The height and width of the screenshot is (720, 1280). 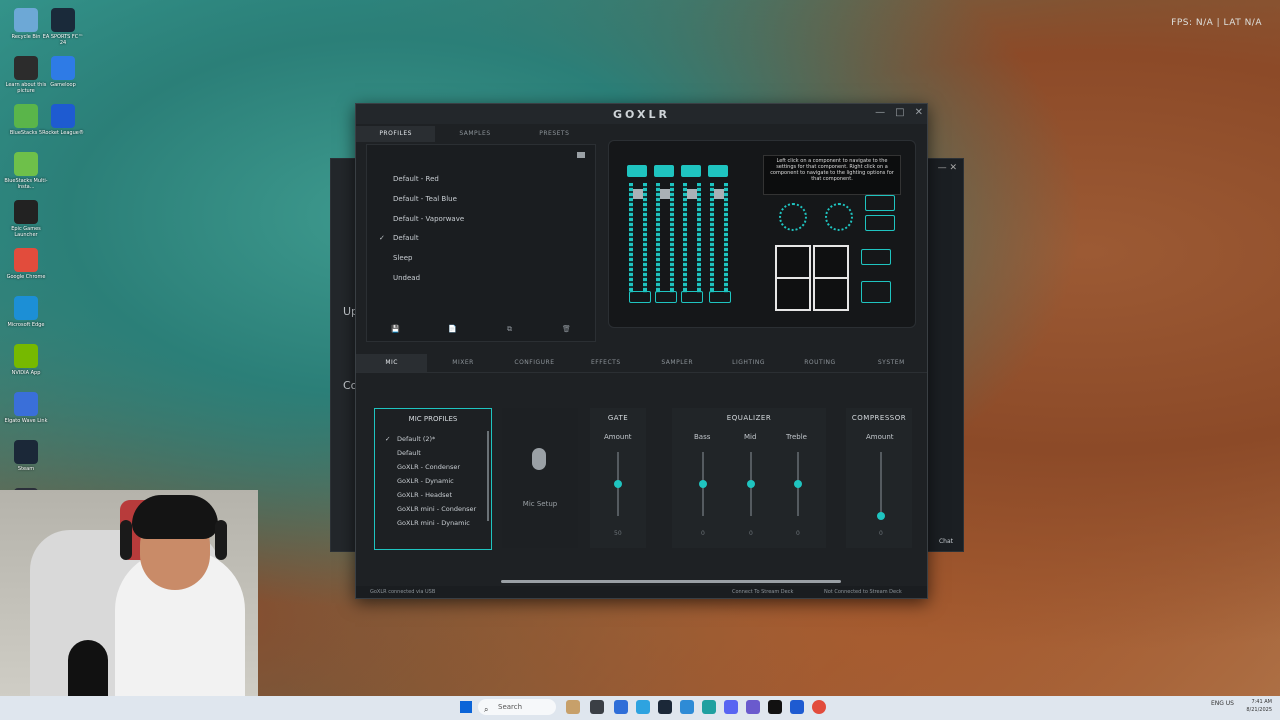 I want to click on clock: 7:41 AM 8/21/2025, so click(x=1259, y=706).